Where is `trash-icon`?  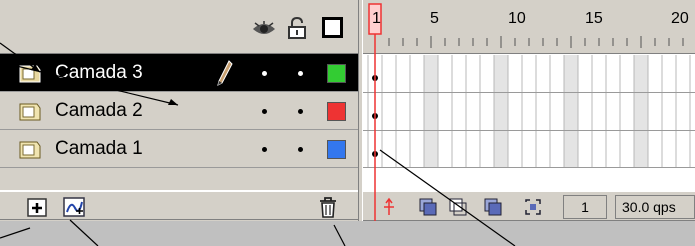 trash-icon is located at coordinates (328, 207).